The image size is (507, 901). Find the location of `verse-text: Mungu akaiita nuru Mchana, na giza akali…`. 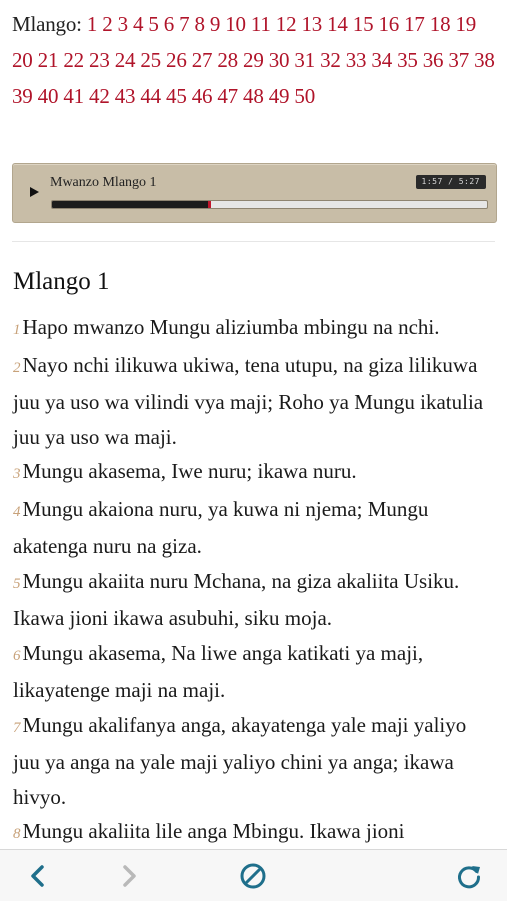

verse-text: Mungu akaiita nuru Mchana, na giza akali… is located at coordinates (236, 599).